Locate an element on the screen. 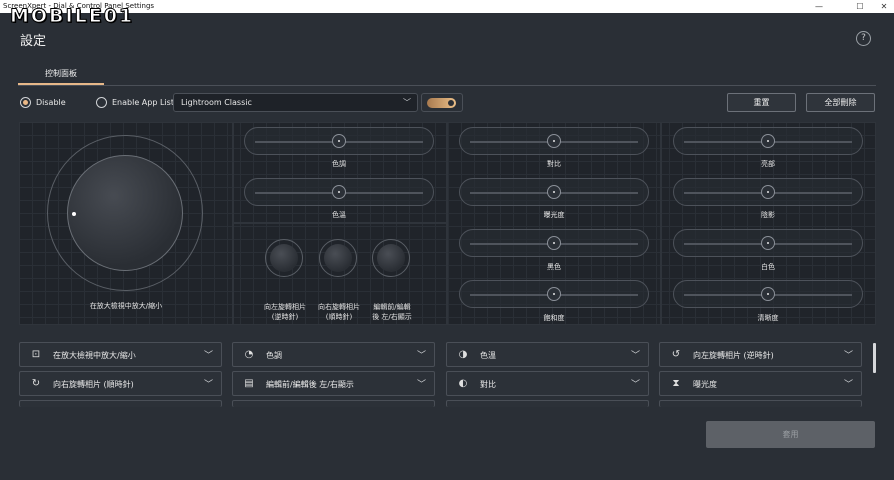  app-select: Lightroom Classic ﹀ is located at coordinates (295, 102).